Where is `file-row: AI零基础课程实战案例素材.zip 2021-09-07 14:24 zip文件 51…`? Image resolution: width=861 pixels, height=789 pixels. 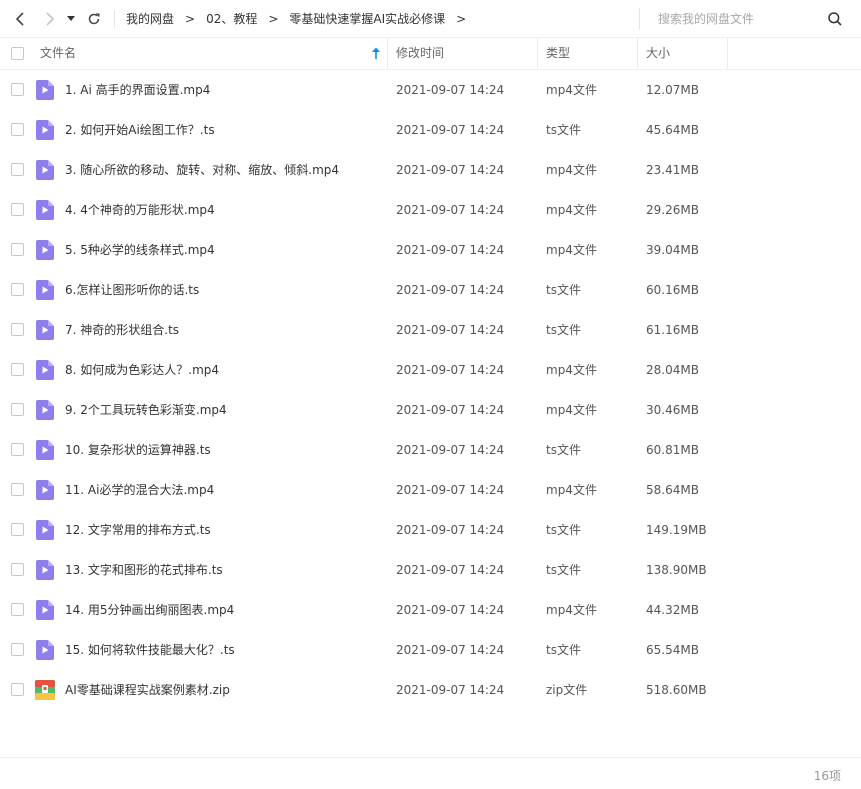
file-row: AI零基础课程实战案例素材.zip 2021-09-07 14:24 zip文件 51… is located at coordinates (430, 690).